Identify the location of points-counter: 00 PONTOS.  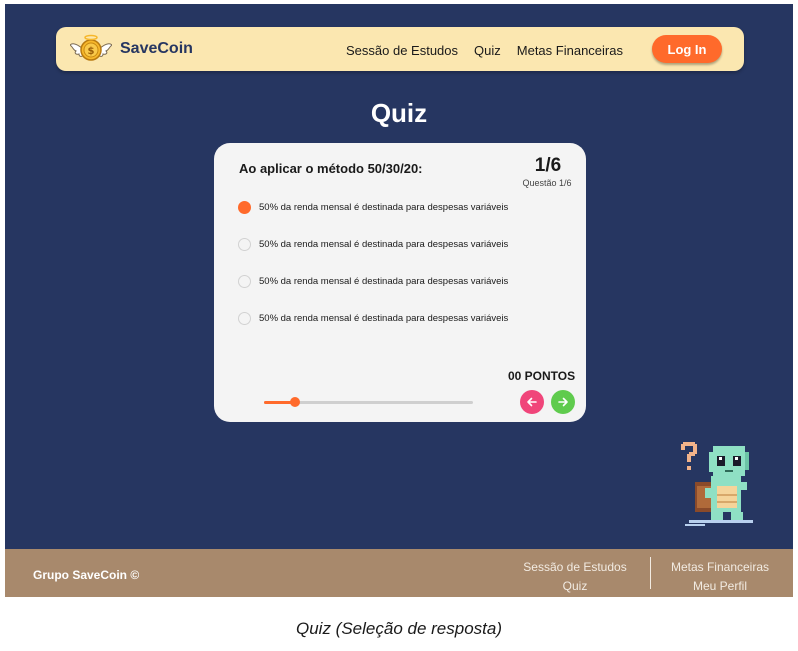
(542, 376).